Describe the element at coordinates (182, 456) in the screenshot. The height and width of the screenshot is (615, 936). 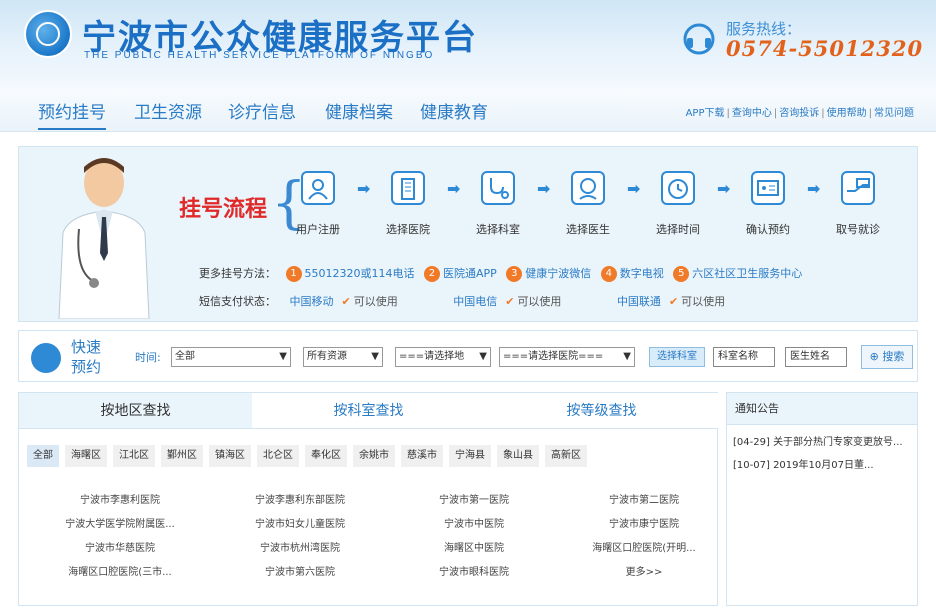
I see `district-item: 鄞州区` at that location.